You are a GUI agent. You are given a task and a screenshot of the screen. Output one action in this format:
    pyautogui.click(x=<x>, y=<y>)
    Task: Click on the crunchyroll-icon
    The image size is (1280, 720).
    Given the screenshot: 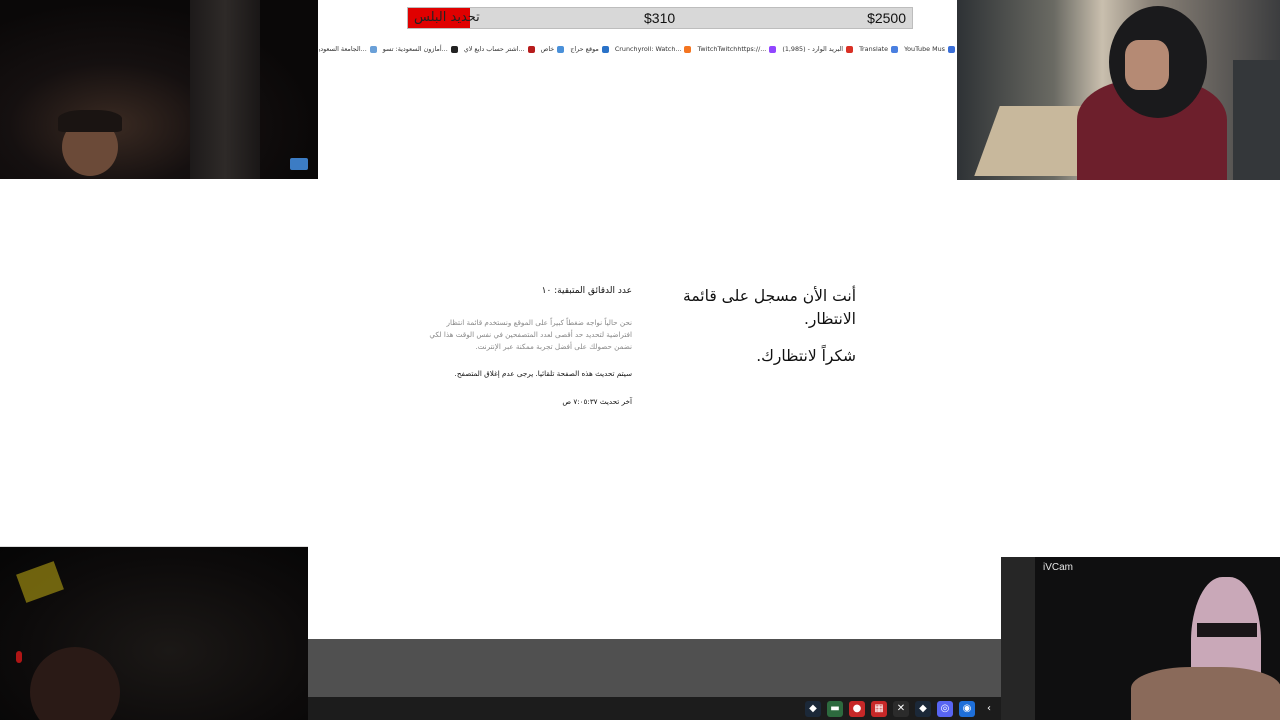 What is the action you would take?
    pyautogui.click(x=688, y=49)
    